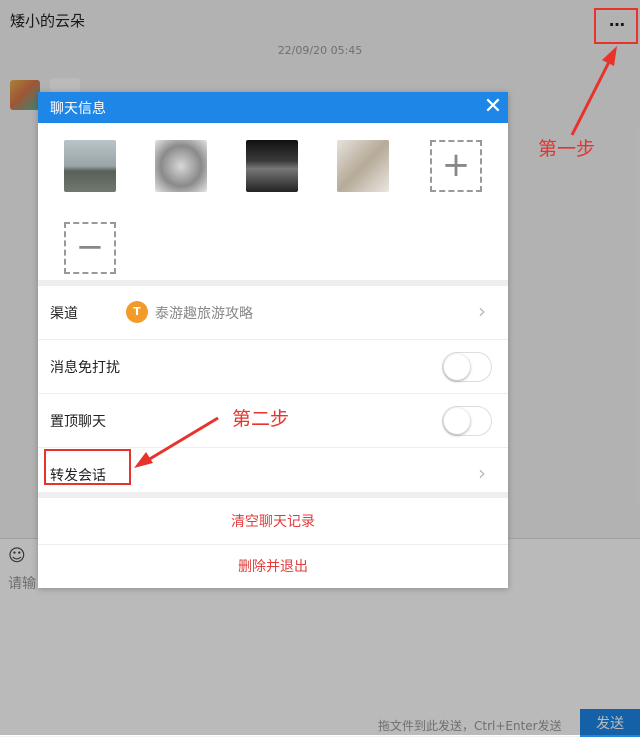 The height and width of the screenshot is (737, 640). What do you see at coordinates (143, 460) in the screenshot?
I see `step2-arrowhead-icon` at bounding box center [143, 460].